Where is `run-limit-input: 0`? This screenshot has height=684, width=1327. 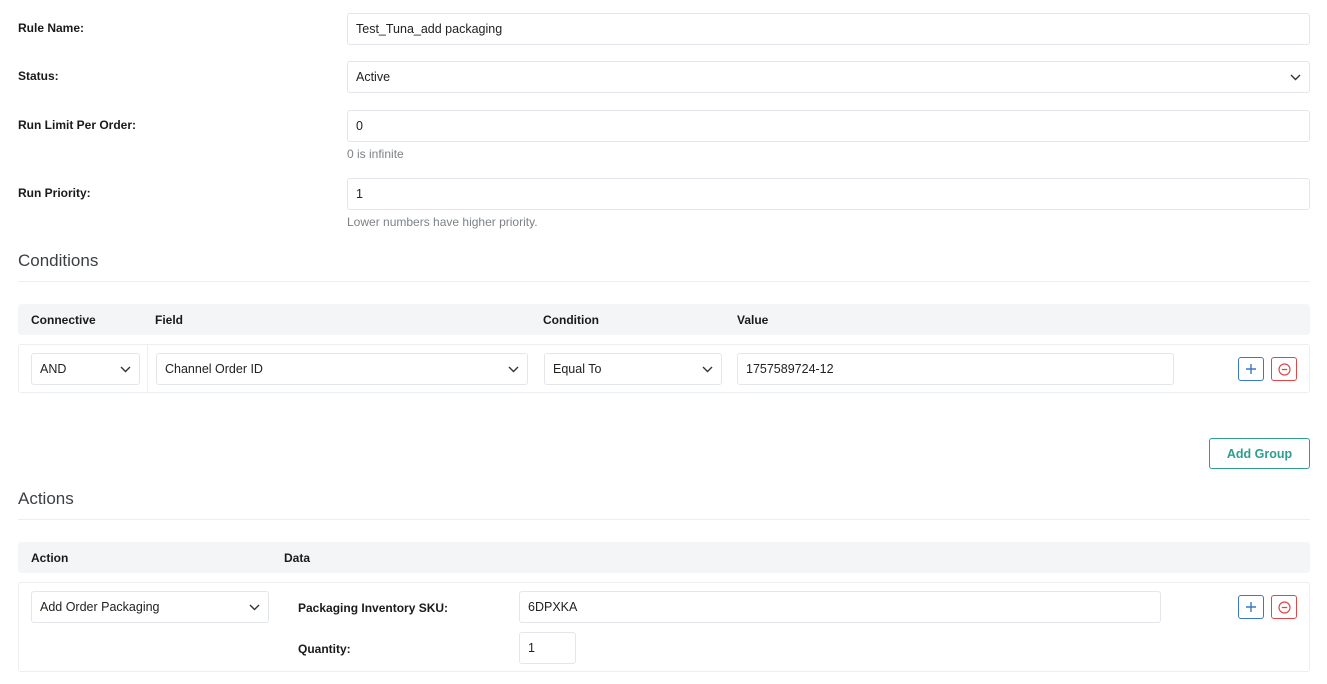
run-limit-input: 0 is located at coordinates (828, 126).